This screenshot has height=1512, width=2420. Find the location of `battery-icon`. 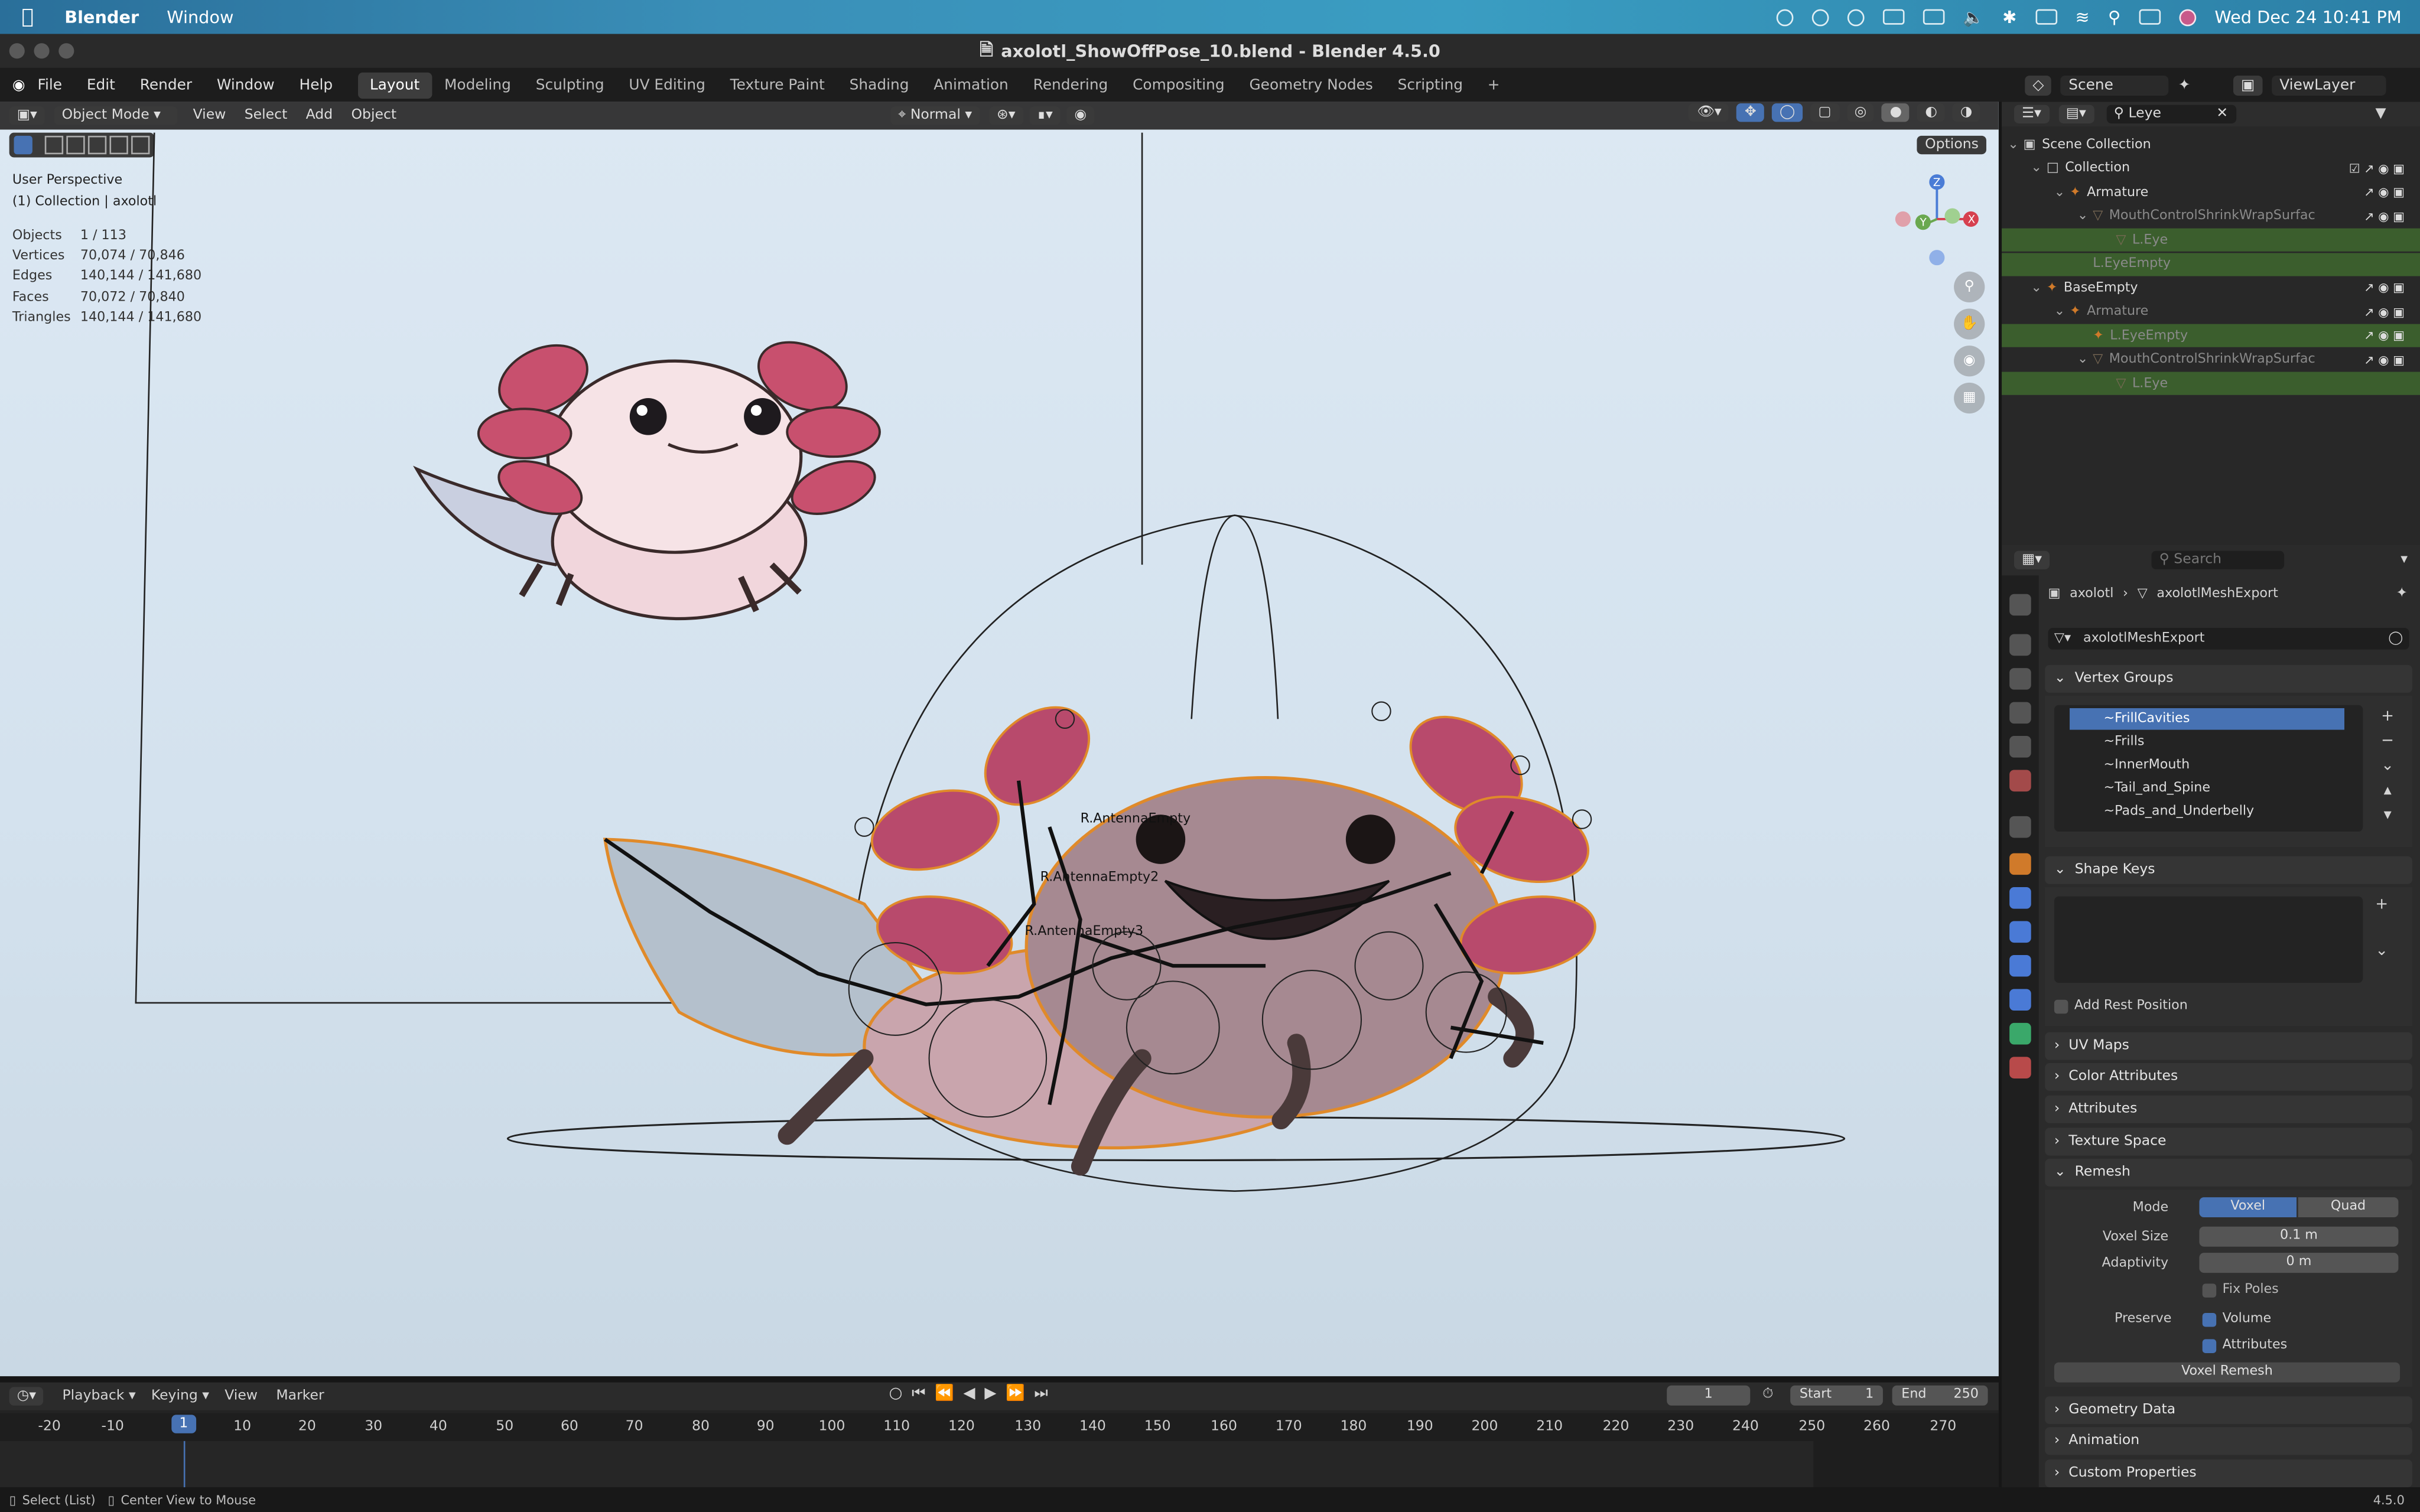

battery-icon is located at coordinates (2046, 17).